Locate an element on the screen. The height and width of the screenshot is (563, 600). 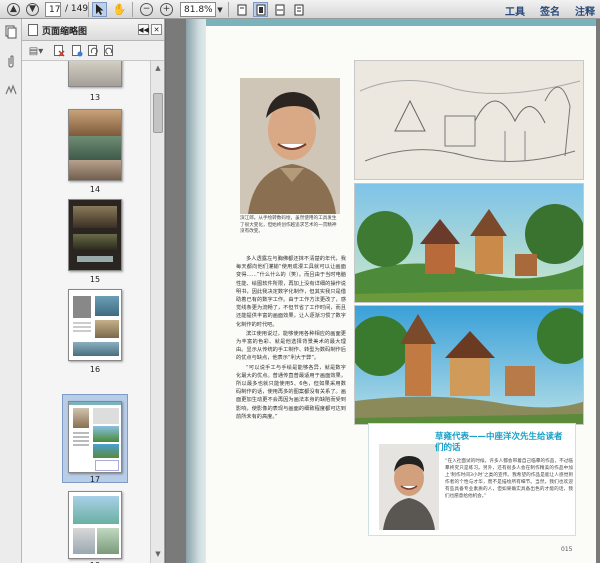
signatures-icon is located at coordinates (11, 90).